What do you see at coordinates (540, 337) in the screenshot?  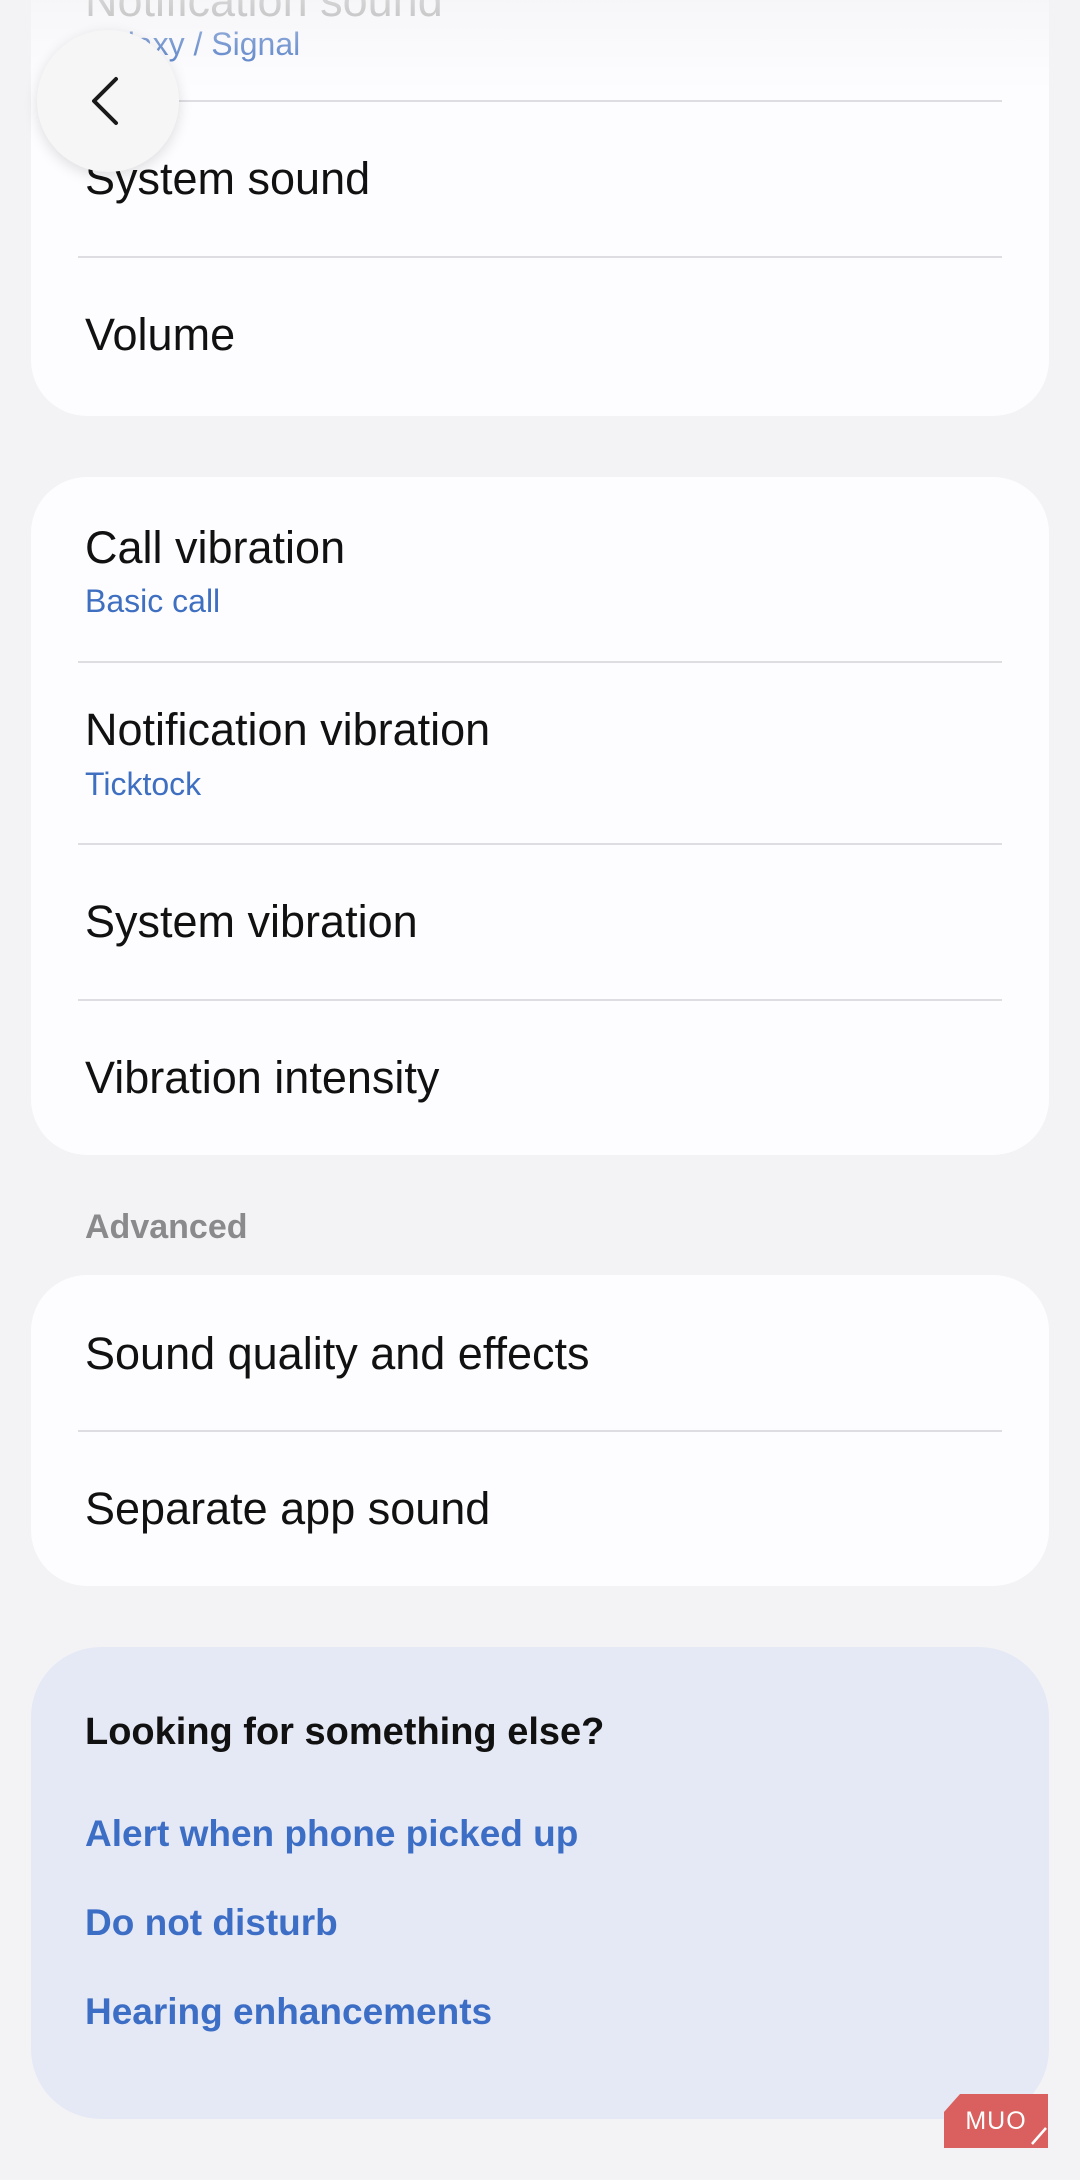 I see `volume-item: Volume` at bounding box center [540, 337].